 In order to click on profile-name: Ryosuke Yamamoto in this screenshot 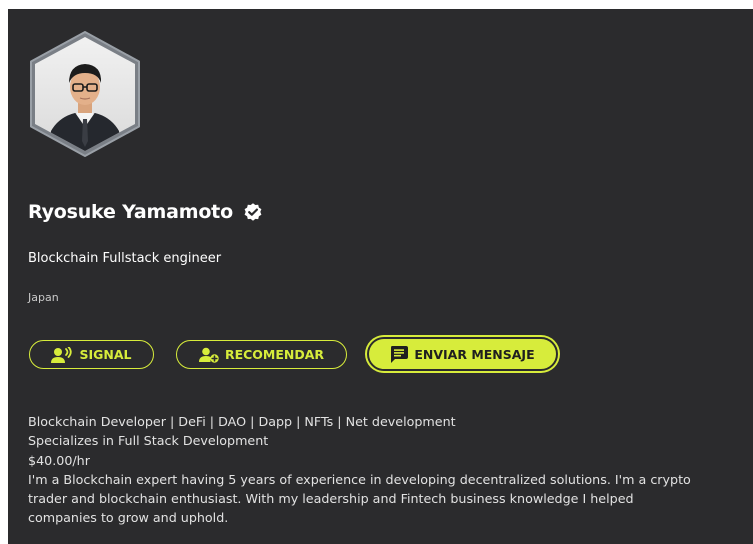, I will do `click(130, 212)`.